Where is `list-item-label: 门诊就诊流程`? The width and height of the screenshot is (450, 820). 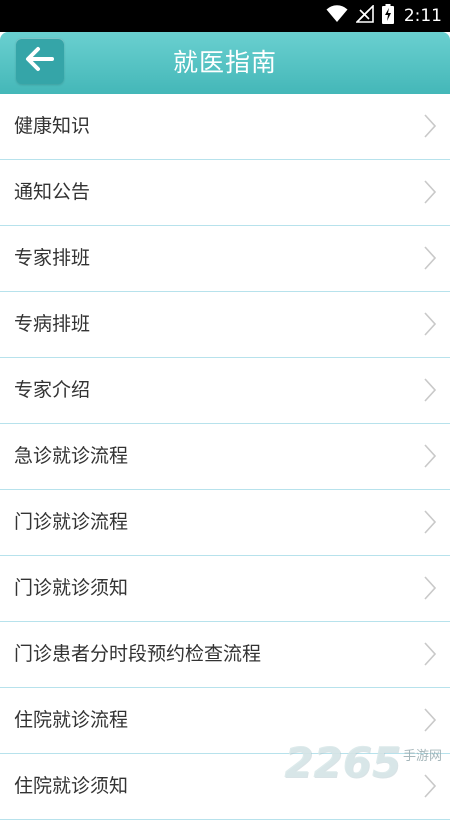
list-item-label: 门诊就诊流程 is located at coordinates (71, 522).